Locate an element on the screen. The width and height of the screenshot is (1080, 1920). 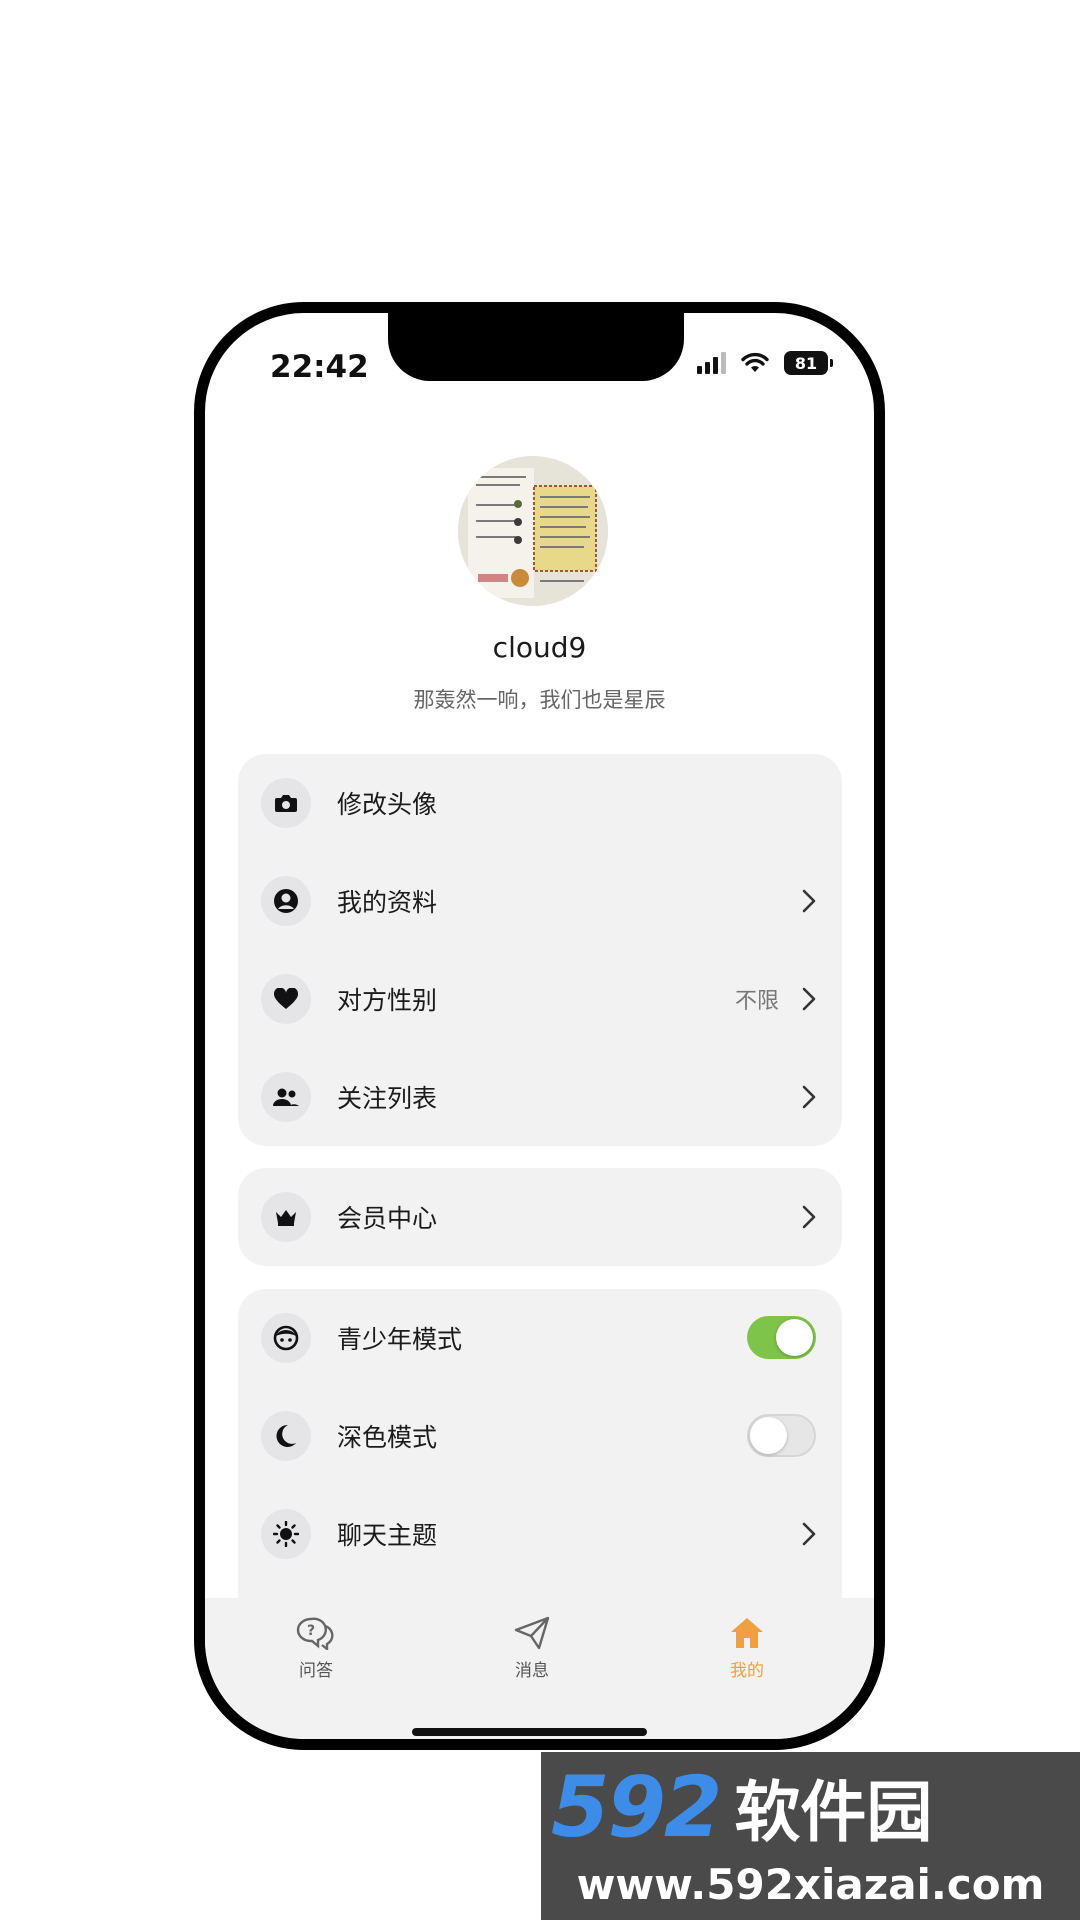
teen-mode-toggle is located at coordinates (781, 1337).